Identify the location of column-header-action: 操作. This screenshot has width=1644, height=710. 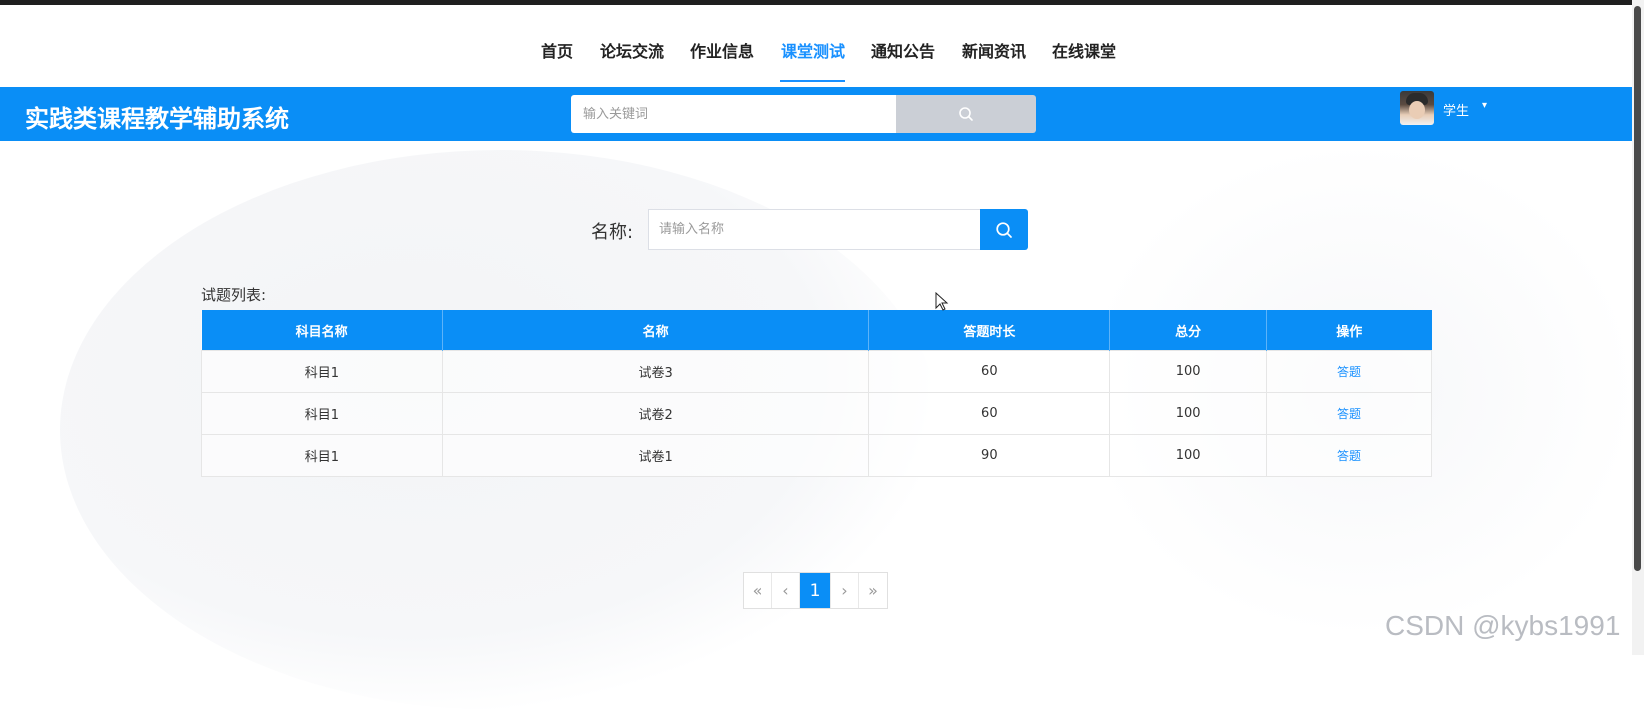
(1349, 330).